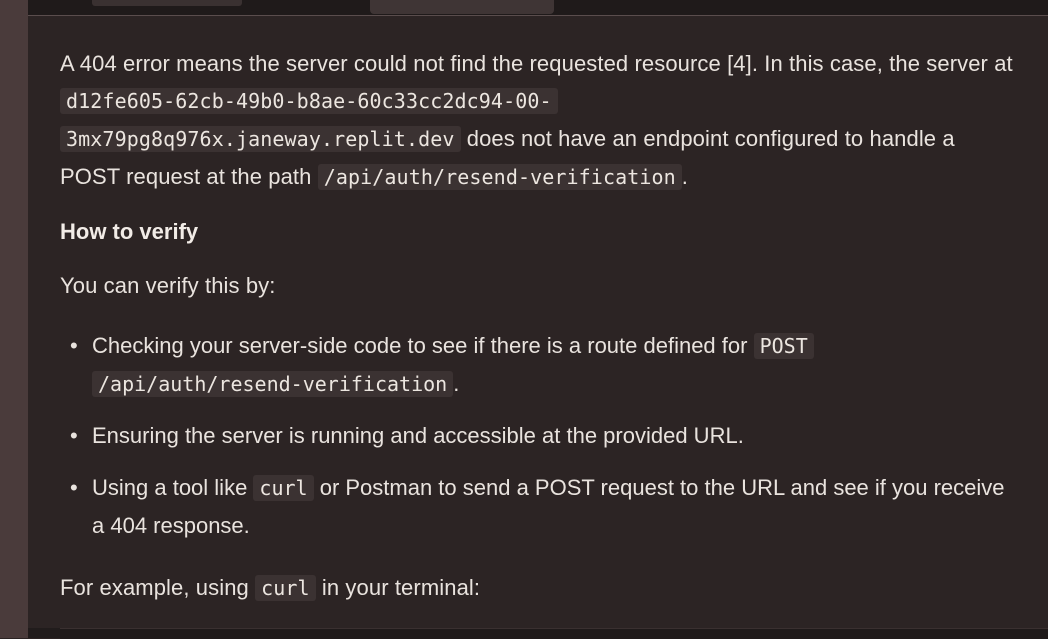  Describe the element at coordinates (462, 7) in the screenshot. I see `ghost-code` at that location.